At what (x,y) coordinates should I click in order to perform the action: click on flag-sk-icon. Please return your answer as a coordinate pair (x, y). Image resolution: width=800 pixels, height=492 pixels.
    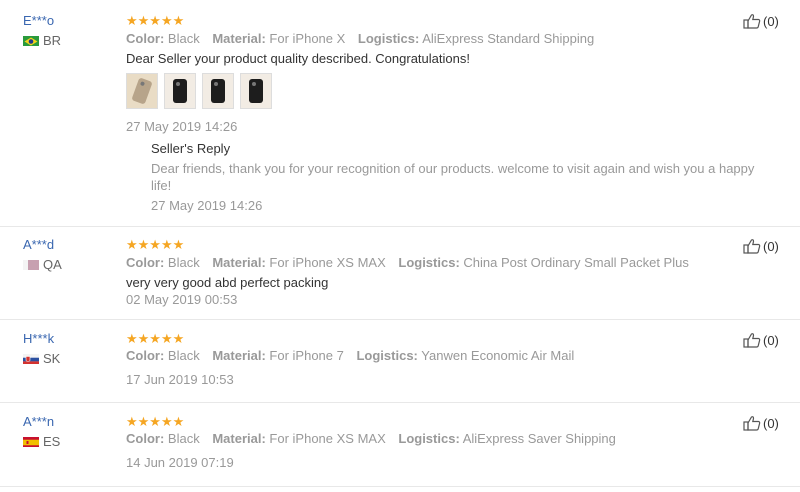
    Looking at the image, I should click on (31, 358).